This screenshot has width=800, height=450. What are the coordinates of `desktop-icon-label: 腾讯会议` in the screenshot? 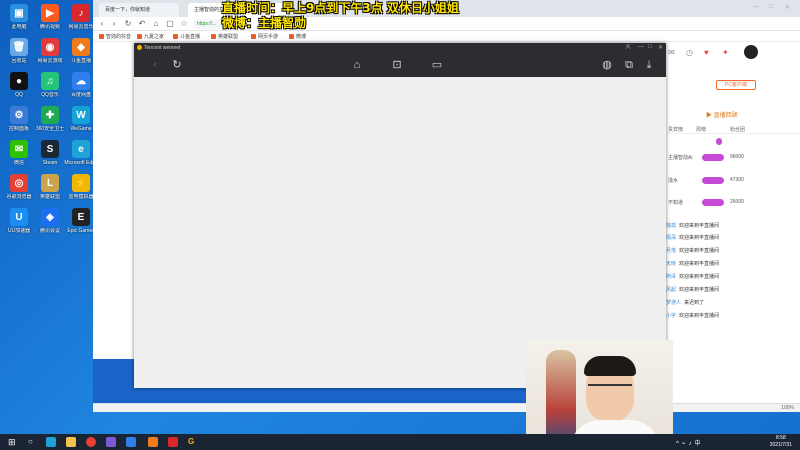 It's located at (49, 231).